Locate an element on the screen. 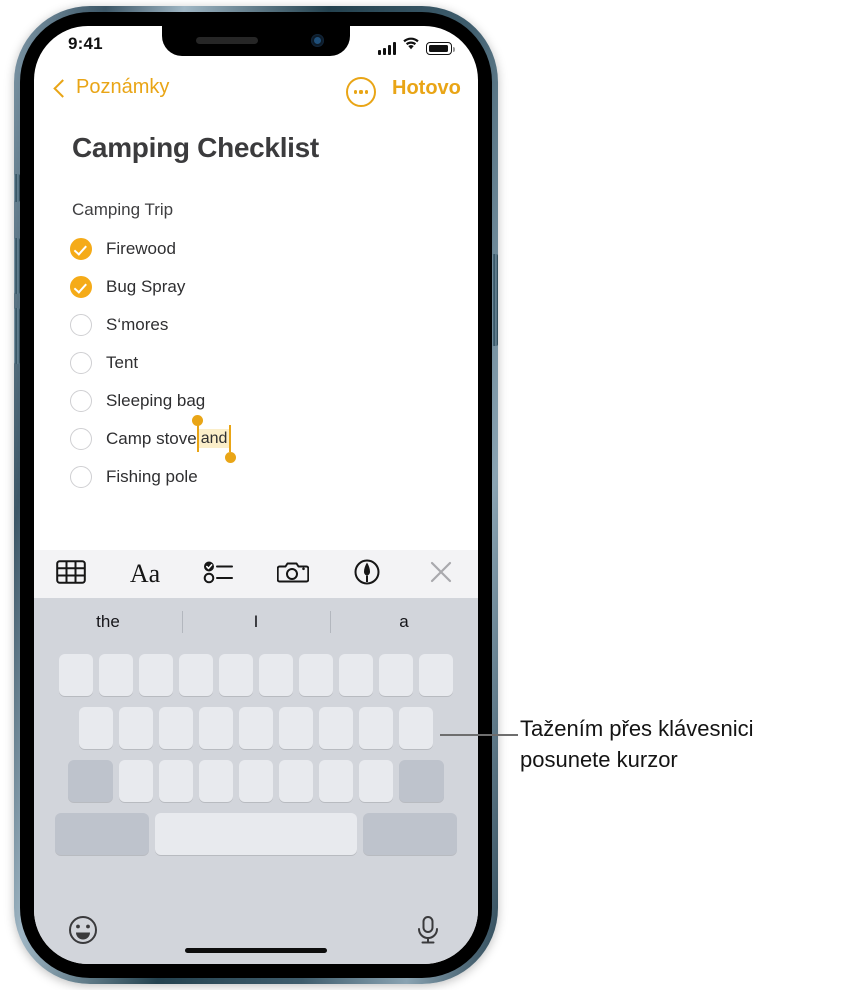 The image size is (846, 990). text-selection: and is located at coordinates (214, 439).